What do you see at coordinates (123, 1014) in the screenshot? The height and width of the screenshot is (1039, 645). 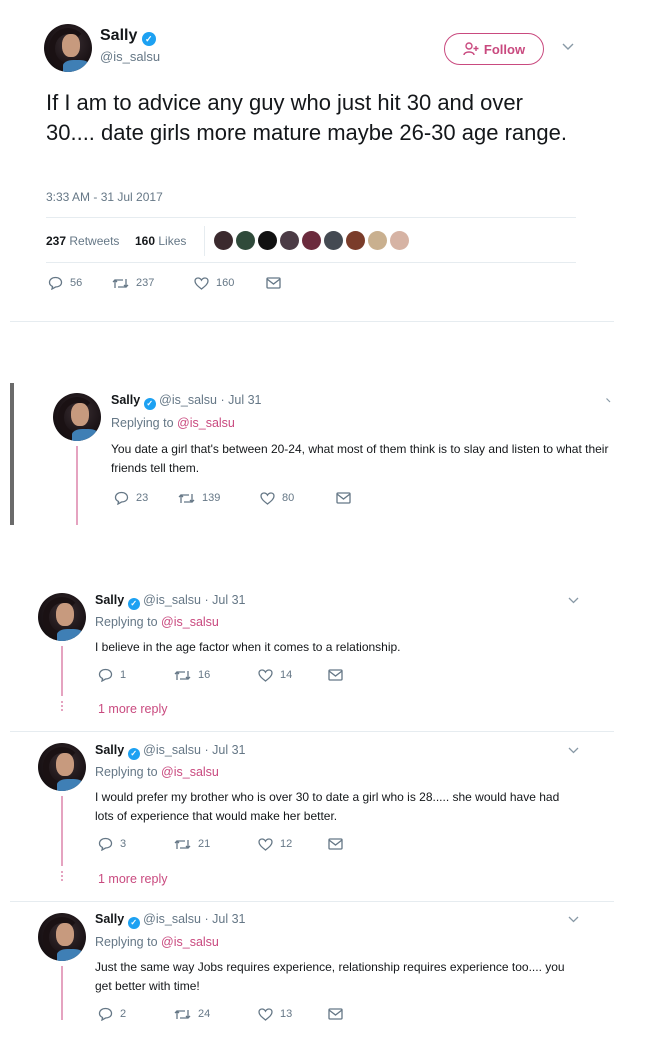 I see `reply-count: 2` at bounding box center [123, 1014].